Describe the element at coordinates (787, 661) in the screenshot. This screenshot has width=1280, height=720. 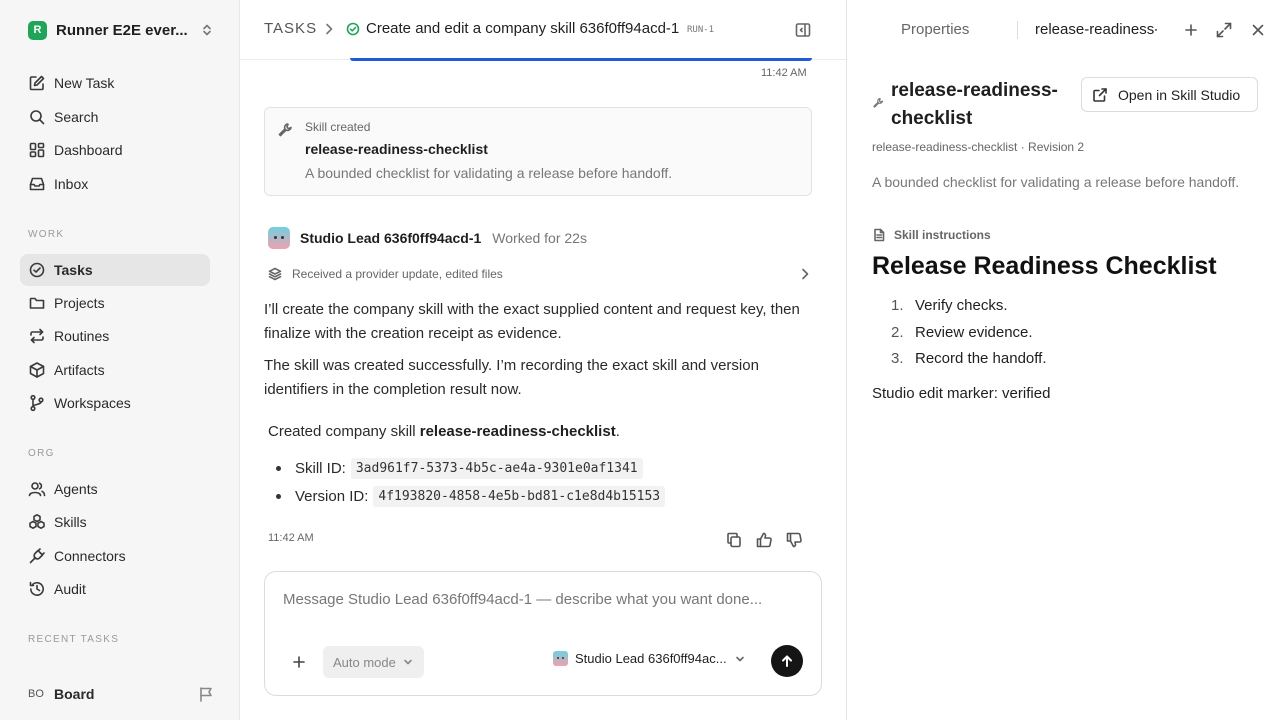
I see `send-button` at that location.